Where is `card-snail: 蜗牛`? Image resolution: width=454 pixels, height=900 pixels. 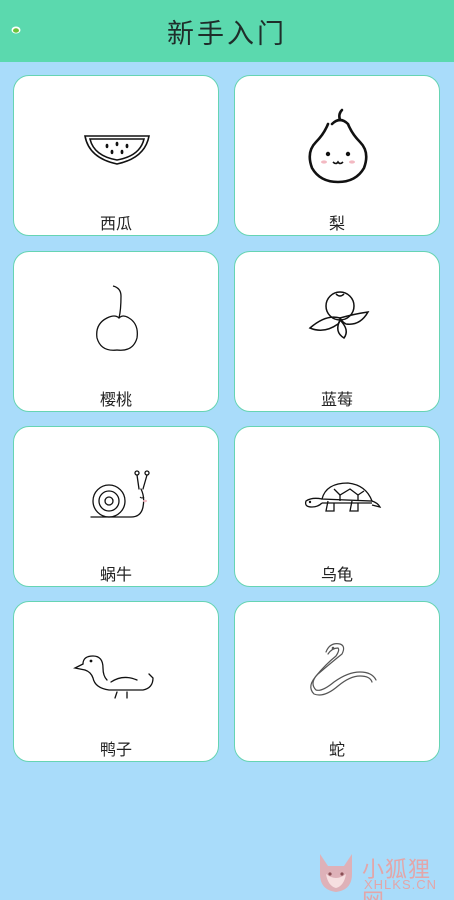
card-snail: 蜗牛 is located at coordinates (116, 506).